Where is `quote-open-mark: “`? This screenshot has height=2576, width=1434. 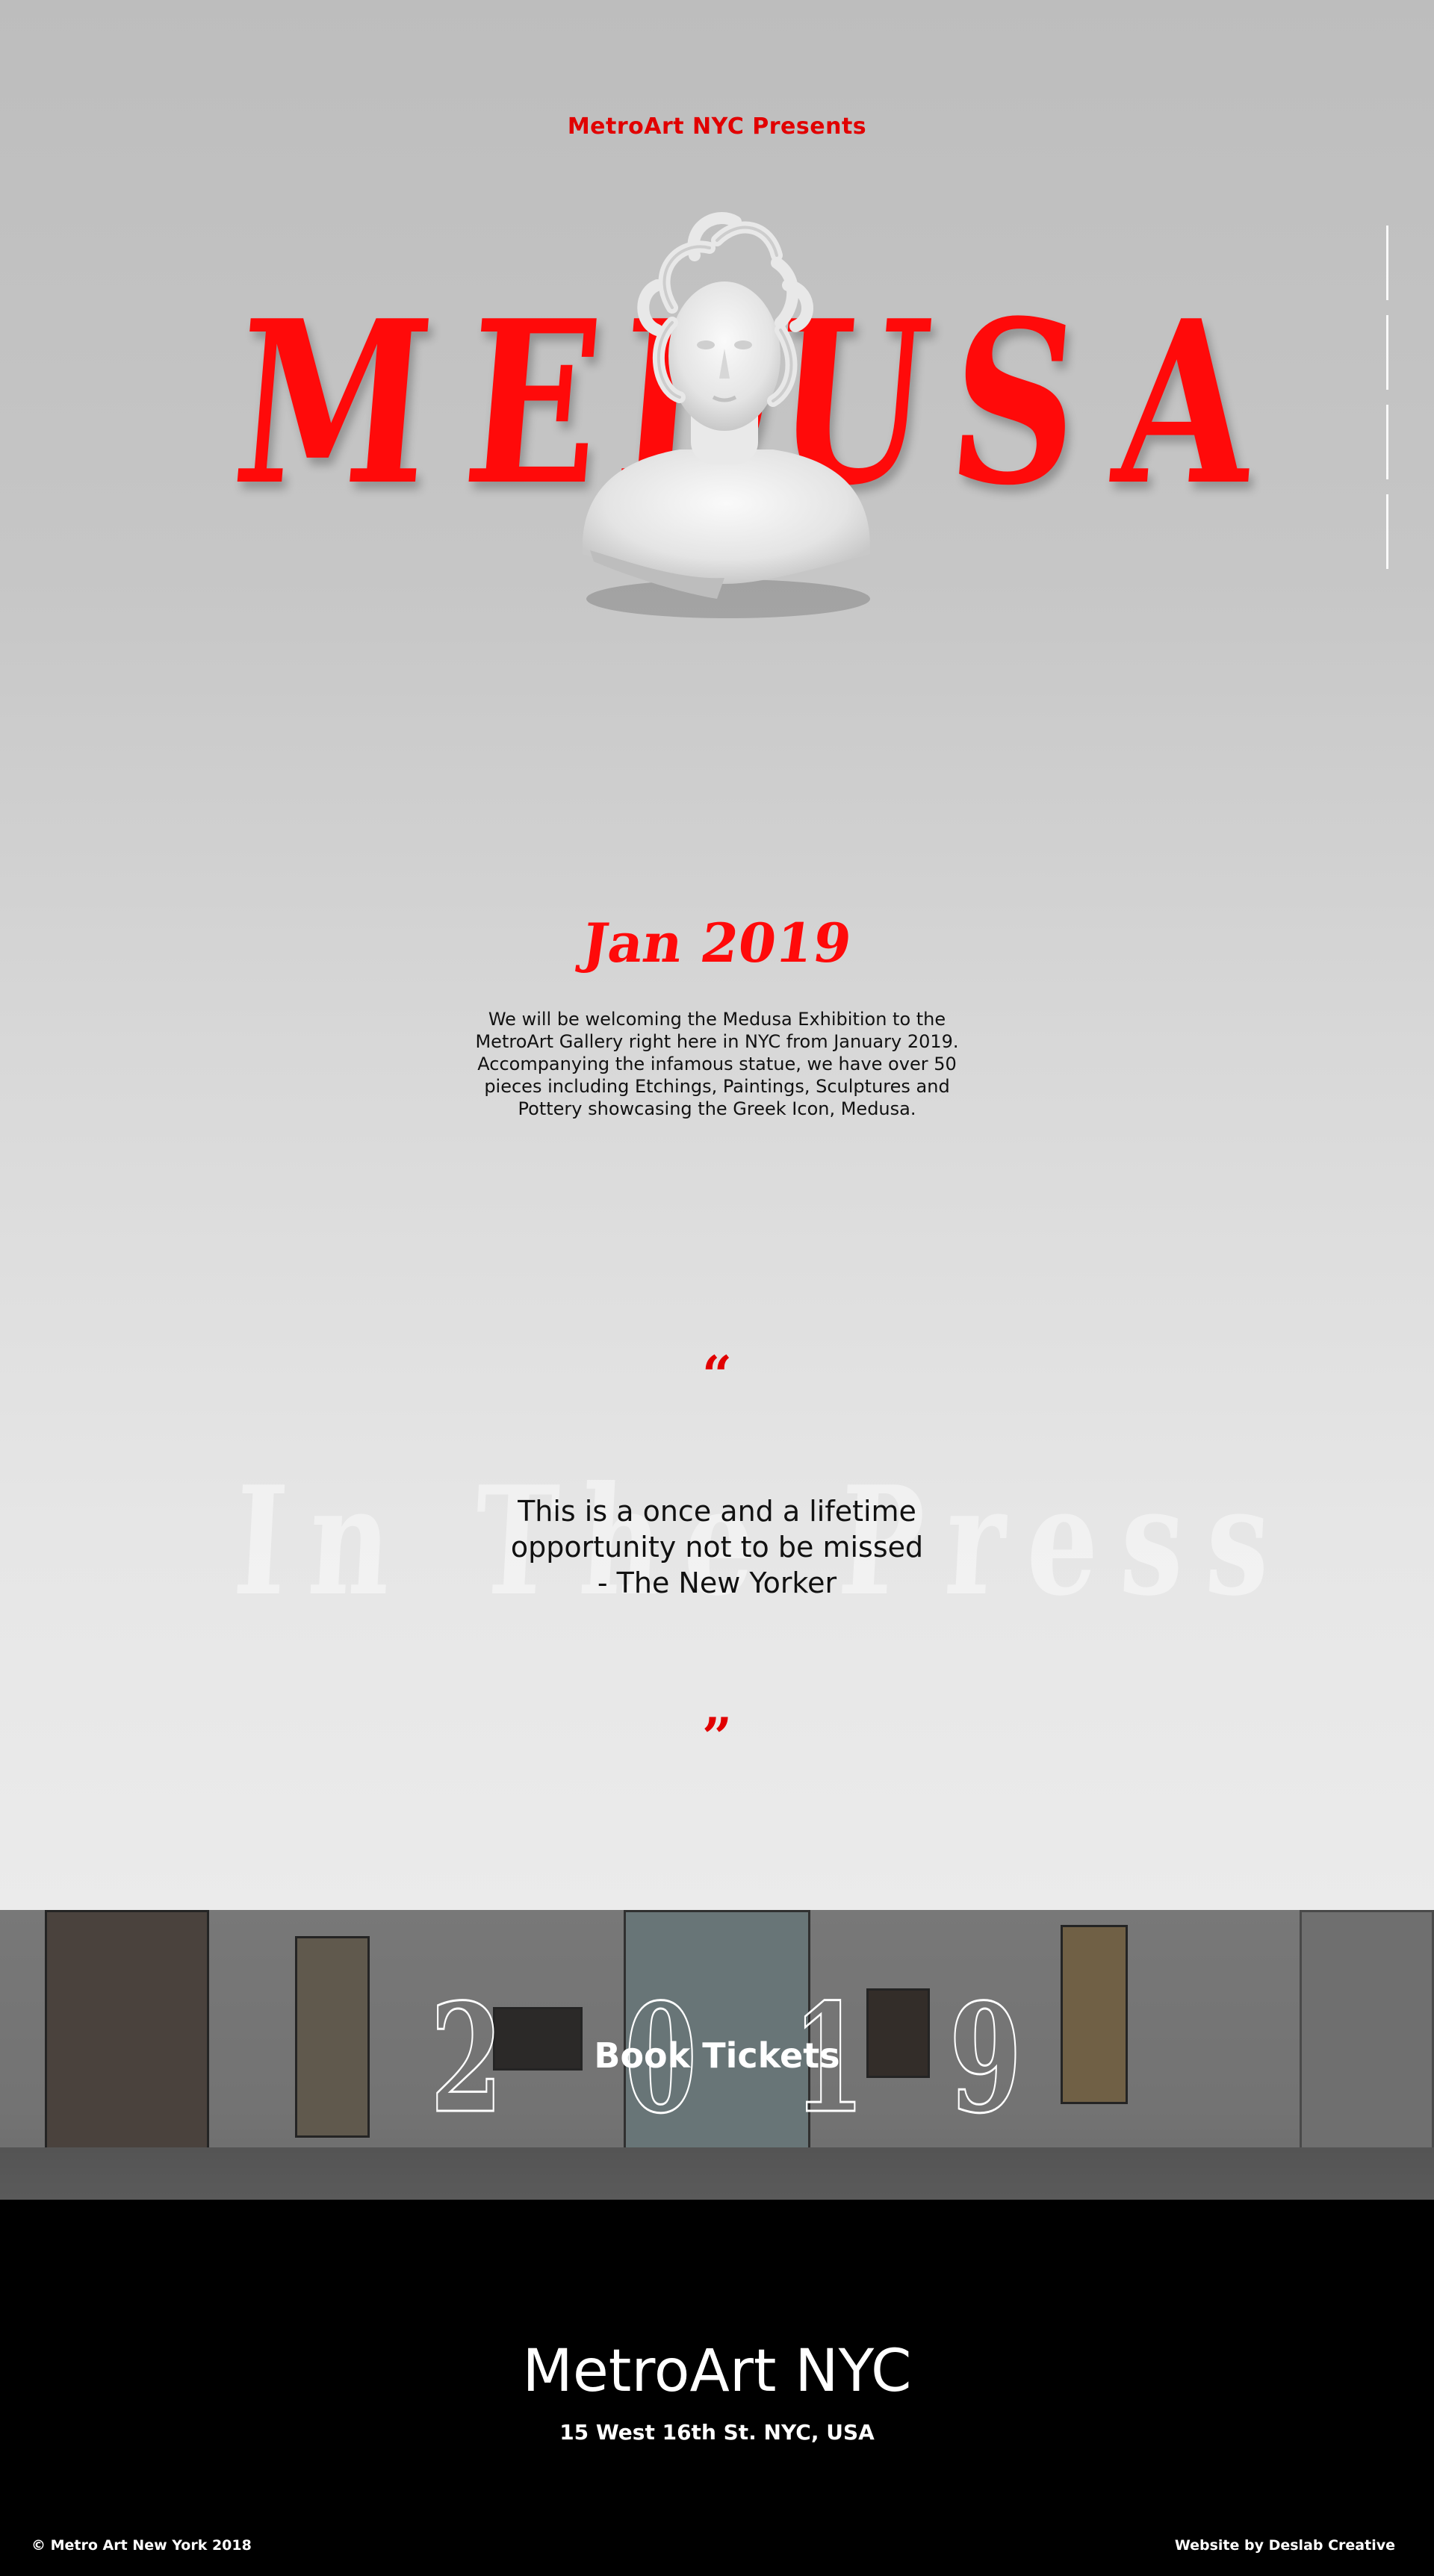 quote-open-mark: “ is located at coordinates (717, 1375).